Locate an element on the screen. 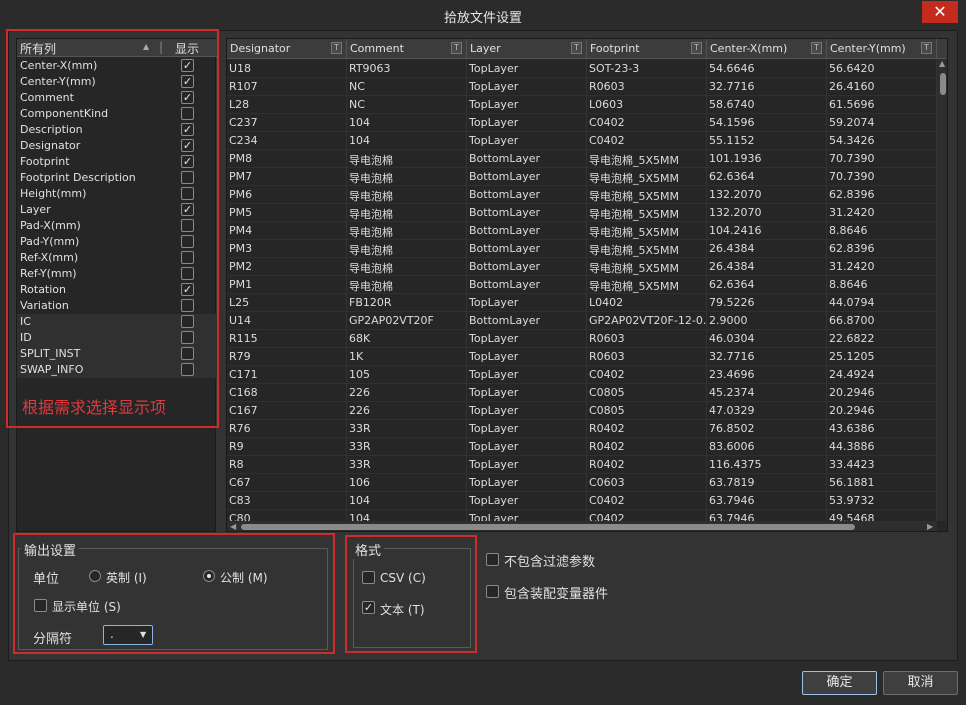 This screenshot has width=966, height=705. horizontal-scrollbar: ◀ ▶ is located at coordinates (582, 526).